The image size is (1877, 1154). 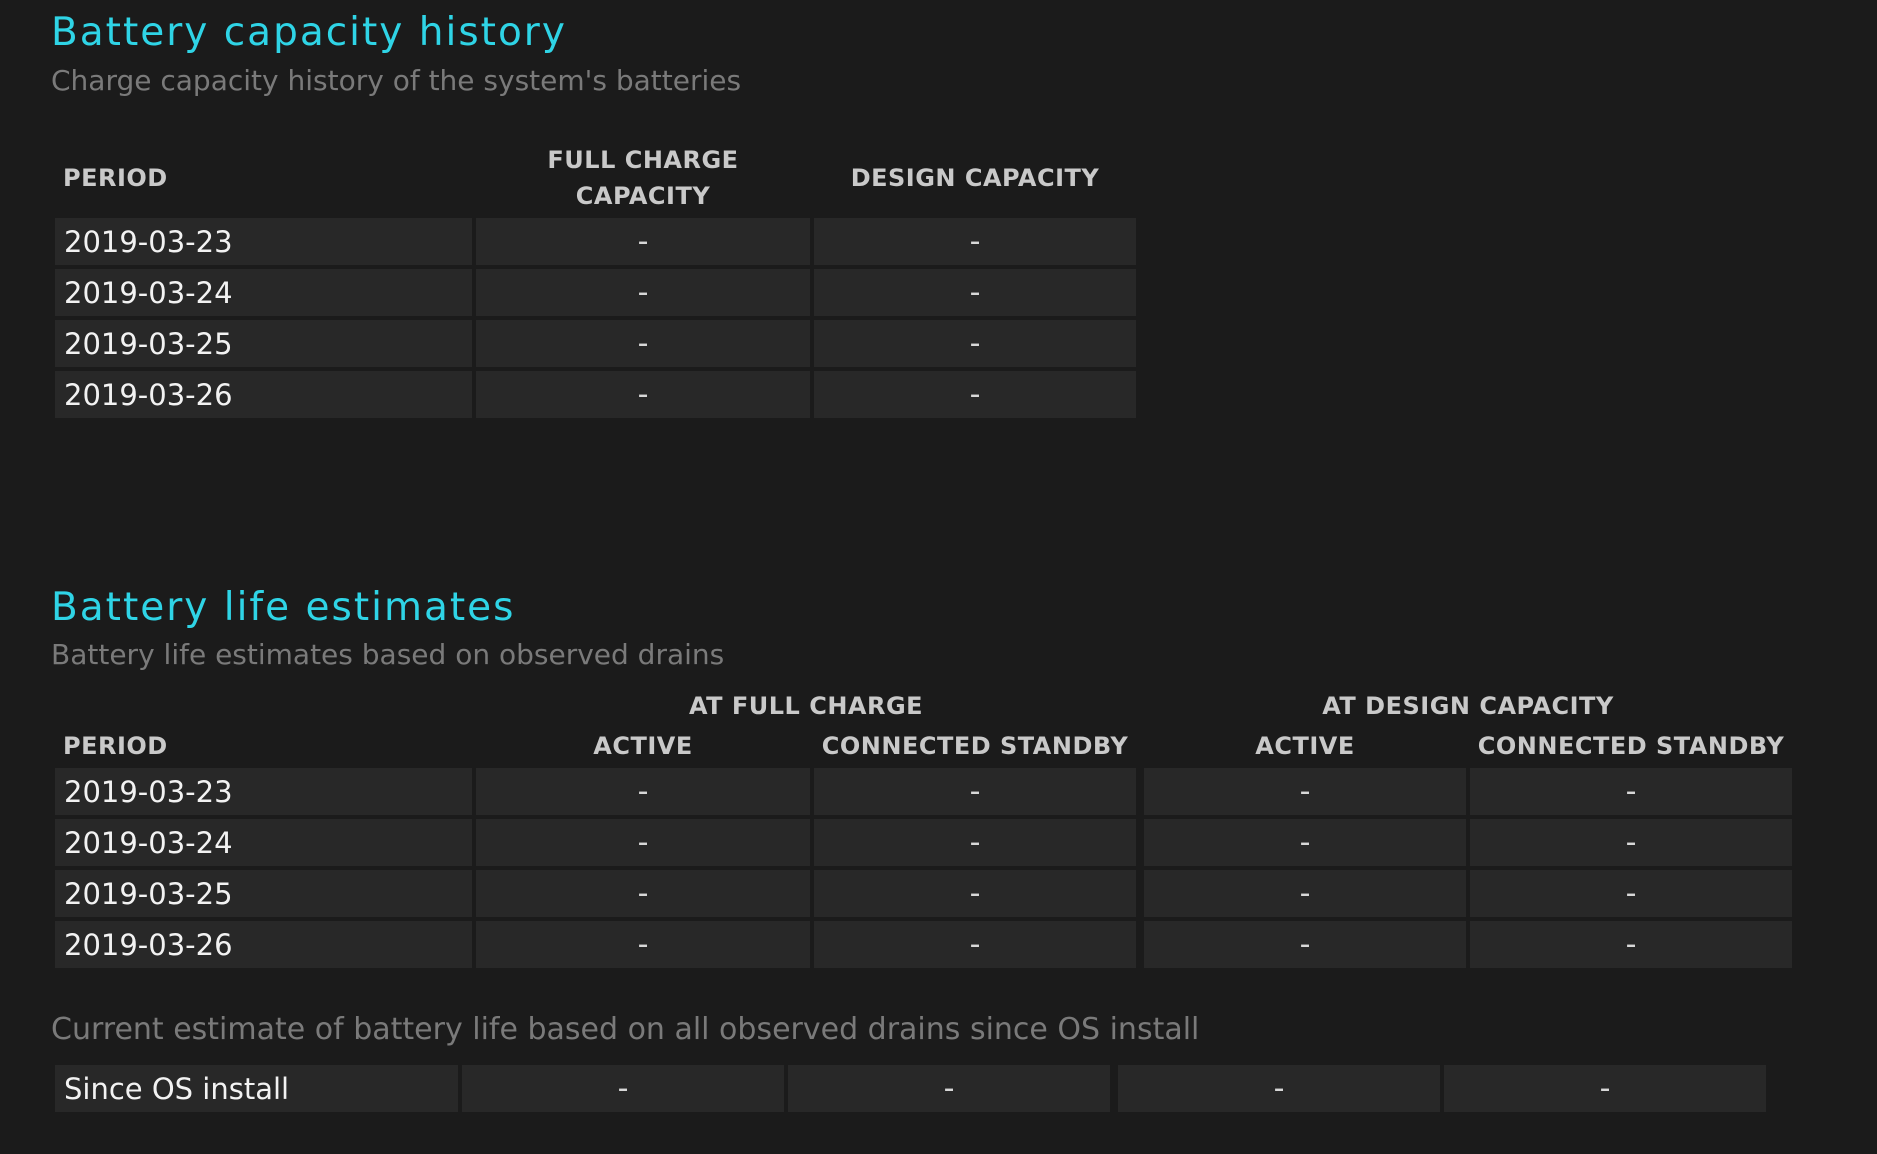 I want to click on col-header-full-charge-line2: CAPACITY, so click(x=643, y=196).